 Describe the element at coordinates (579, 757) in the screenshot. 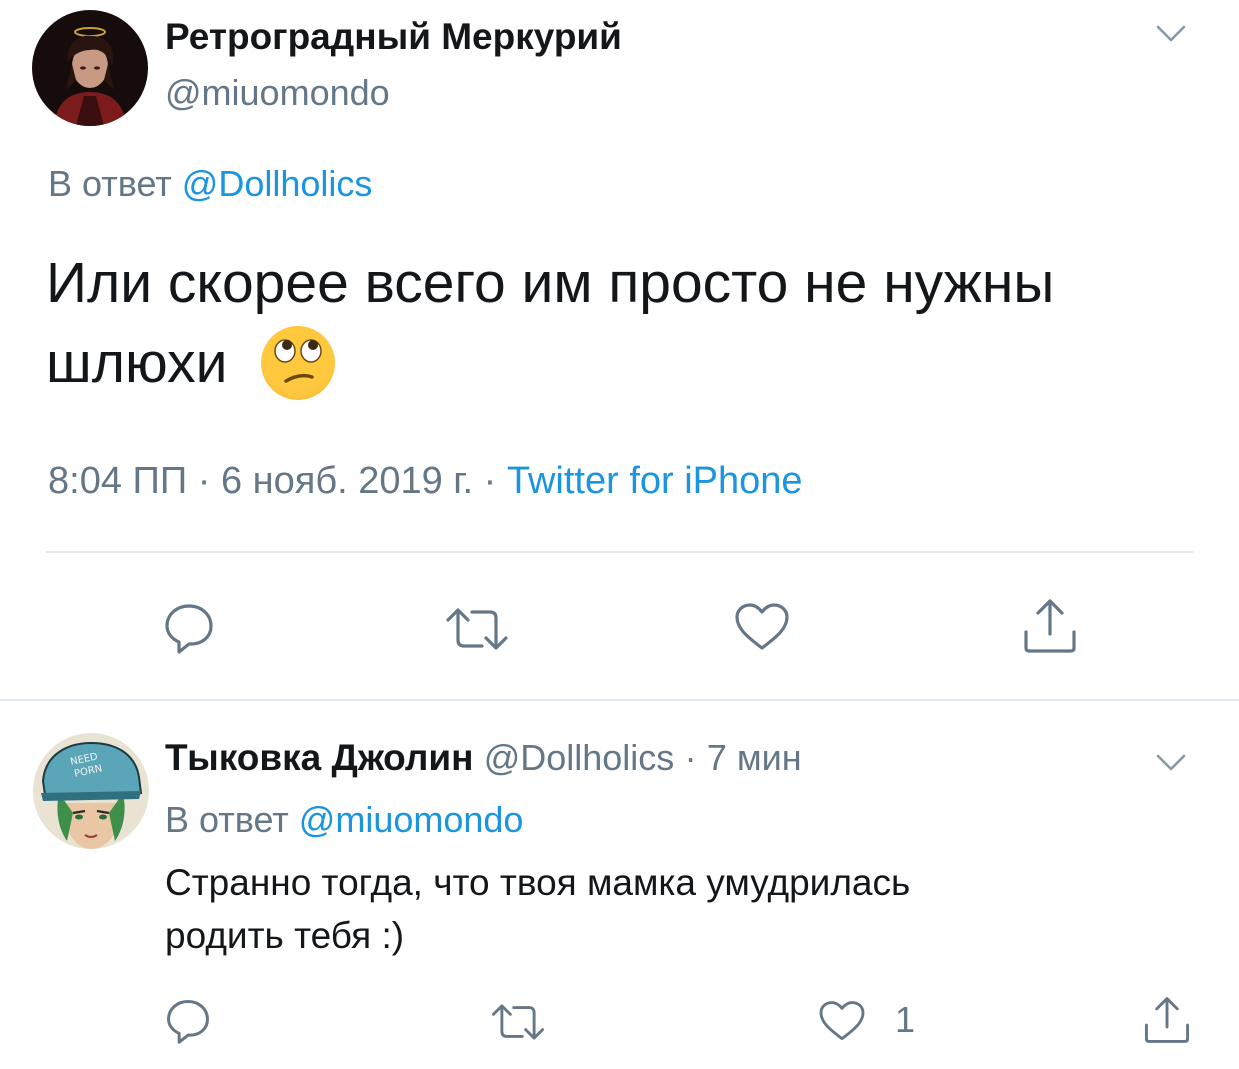

I see `reply-author-handle: @Dollholics` at that location.